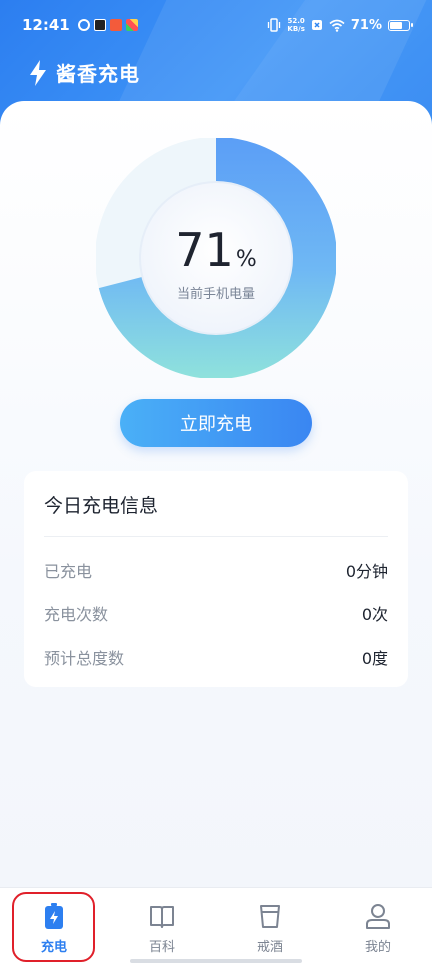 The width and height of the screenshot is (432, 964). What do you see at coordinates (270, 916) in the screenshot?
I see `cup-icon` at bounding box center [270, 916].